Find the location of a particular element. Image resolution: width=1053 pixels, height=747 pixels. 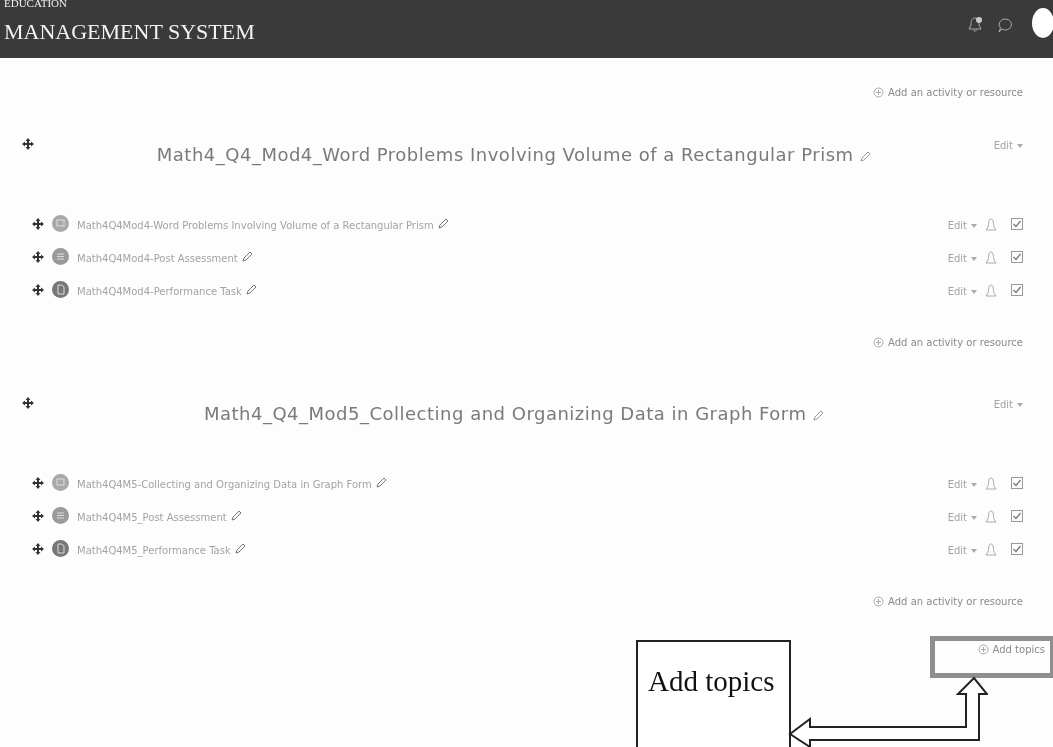

section-title: Math4_Q4_Mod4_Word Problems Involving Volume of a Rectangular Prism is located at coordinates (514, 154).